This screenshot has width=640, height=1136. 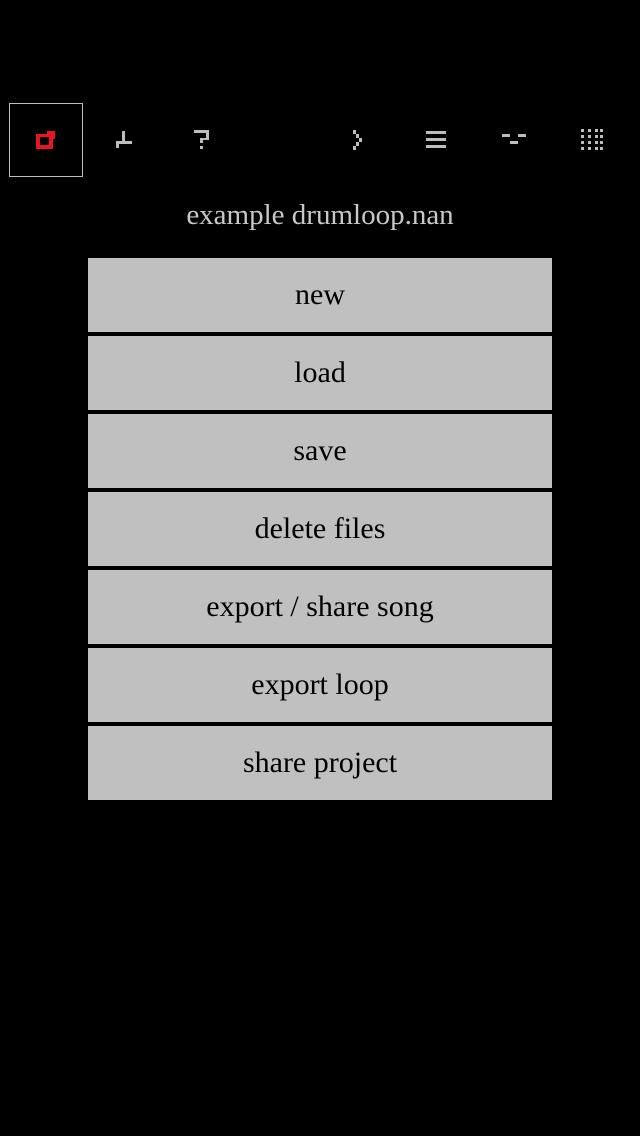 I want to click on tool-pattern-button, so click(x=514, y=140).